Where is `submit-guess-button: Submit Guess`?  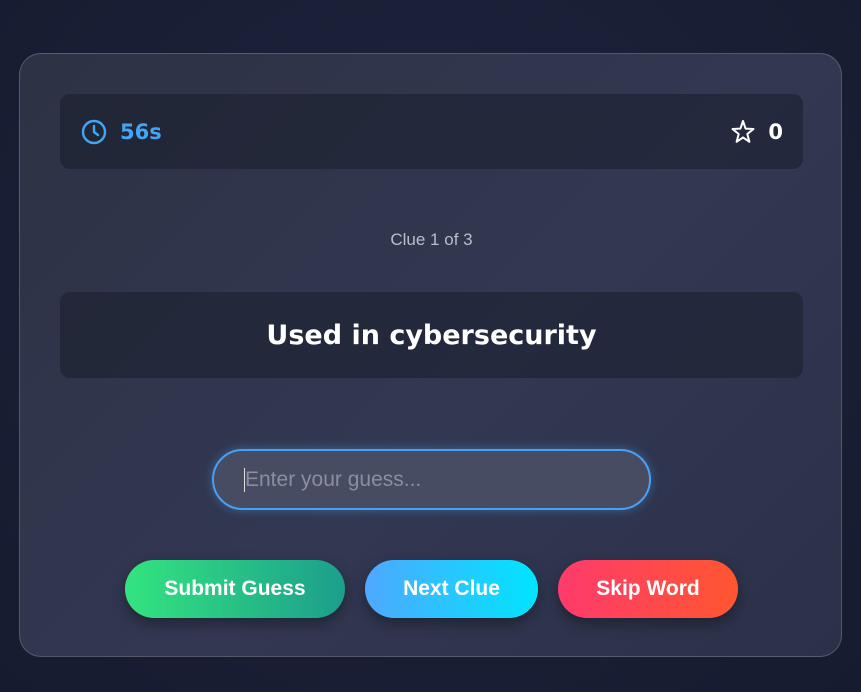
submit-guess-button: Submit Guess is located at coordinates (235, 589).